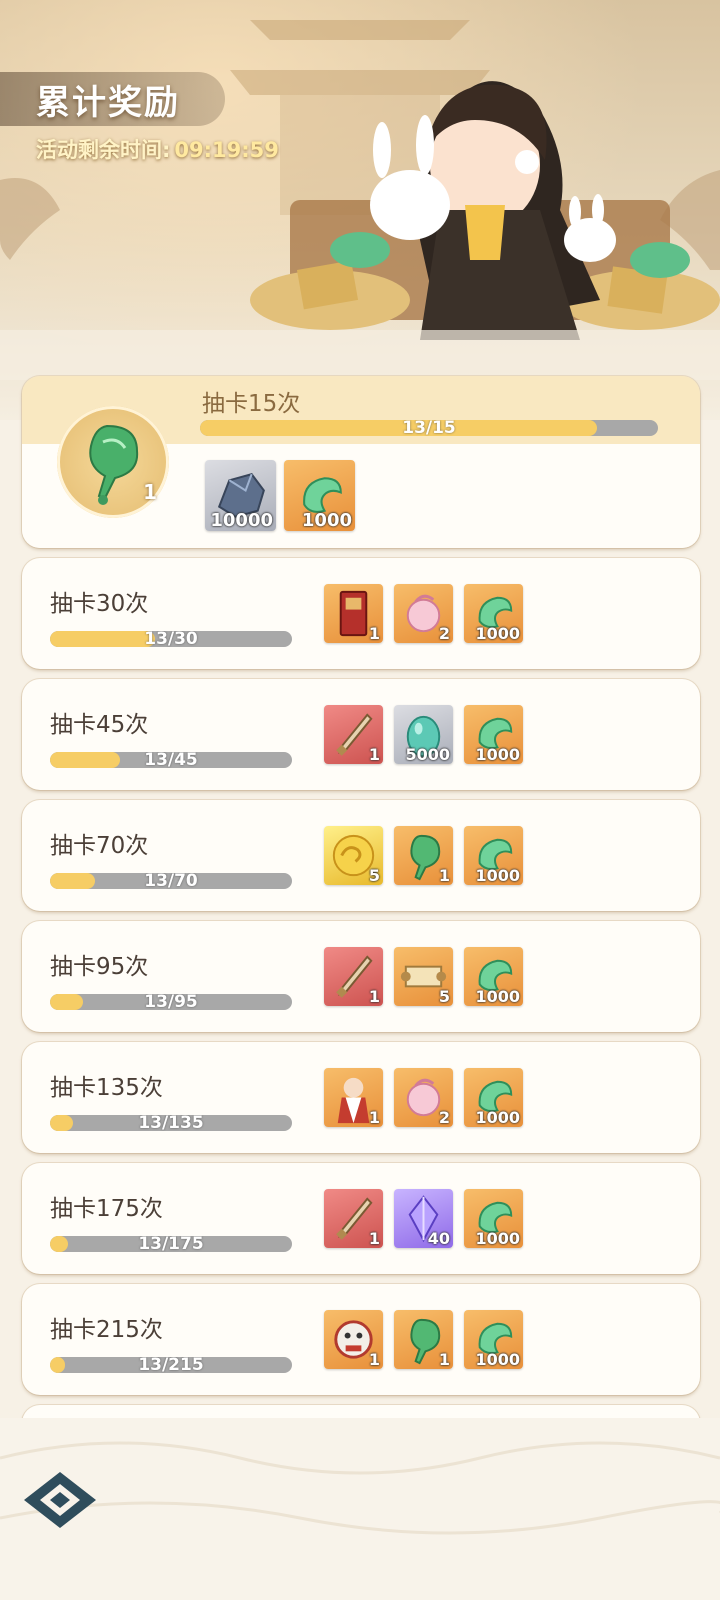 The image size is (720, 1600). I want to click on milestone-card: 抽卡70次 13/70 5 1 1000, so click(361, 855).